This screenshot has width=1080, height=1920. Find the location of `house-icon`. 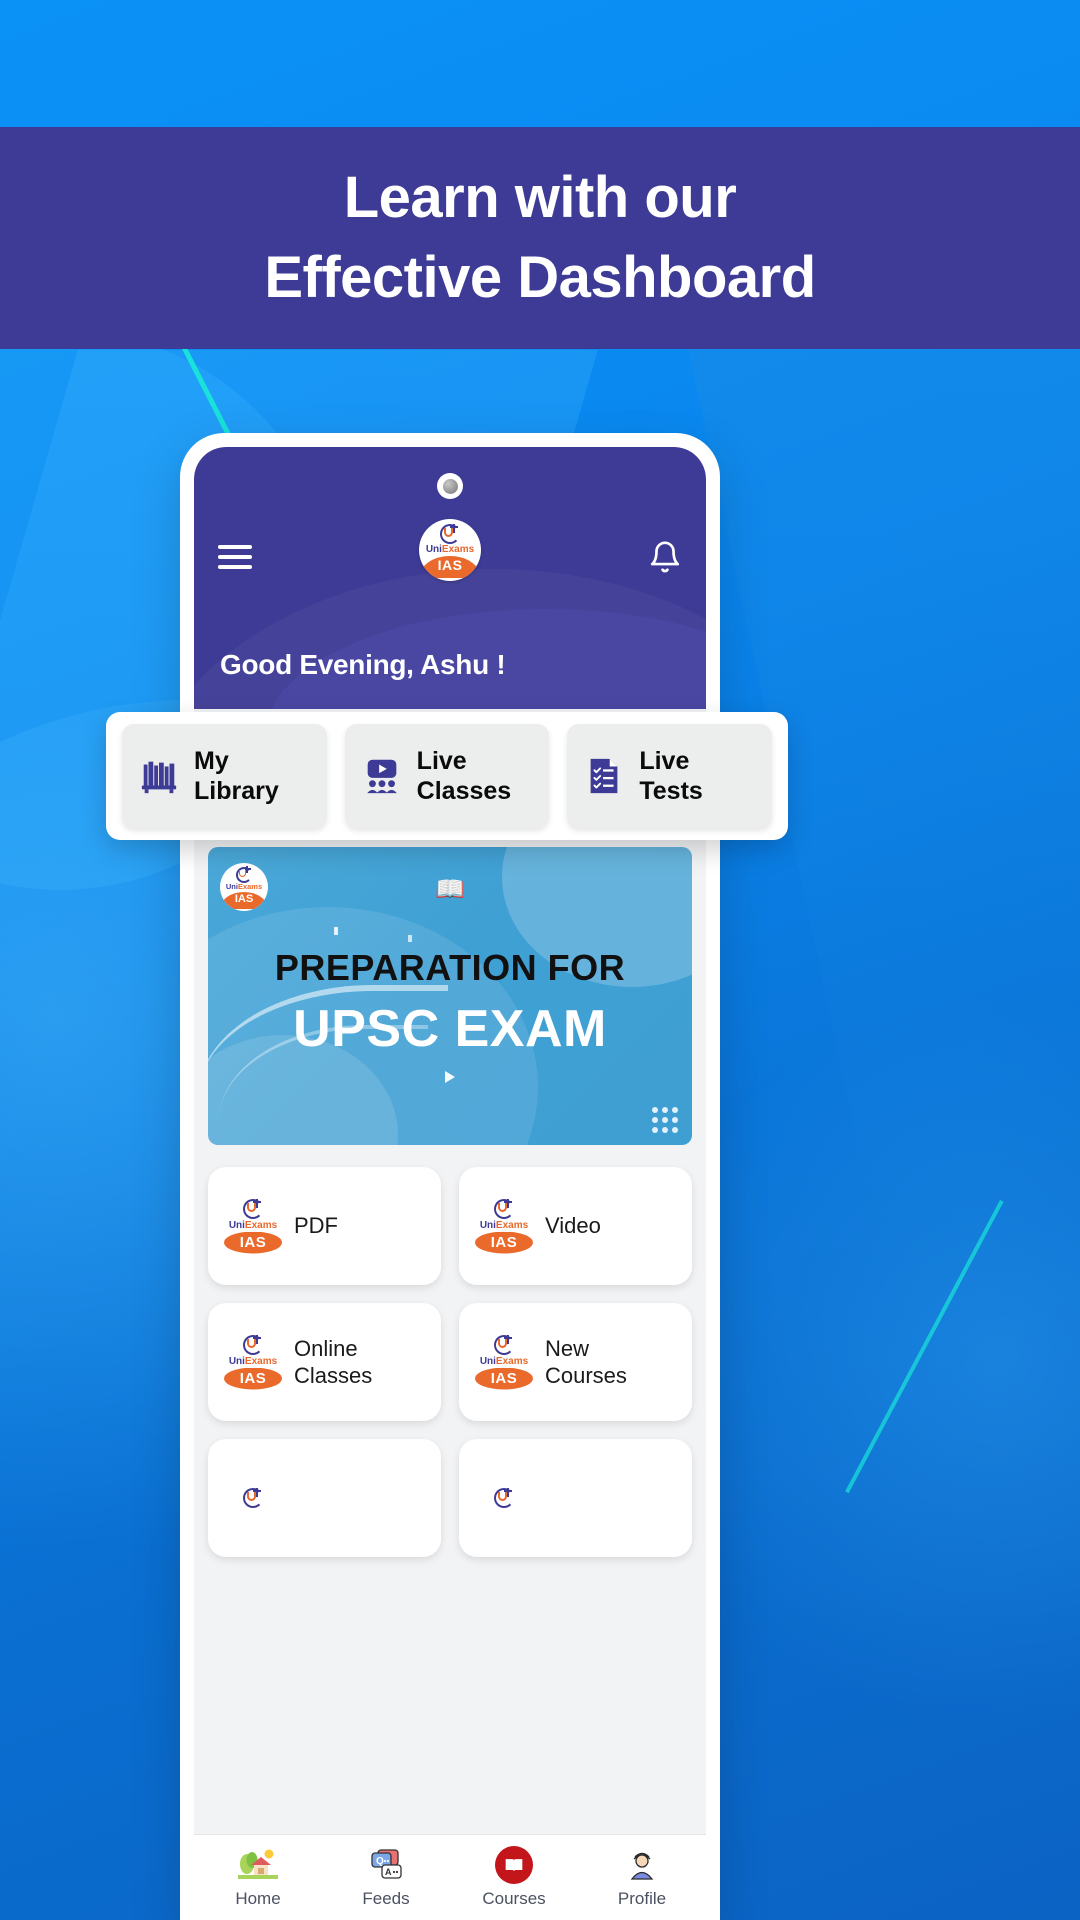

house-icon is located at coordinates (258, 1865).